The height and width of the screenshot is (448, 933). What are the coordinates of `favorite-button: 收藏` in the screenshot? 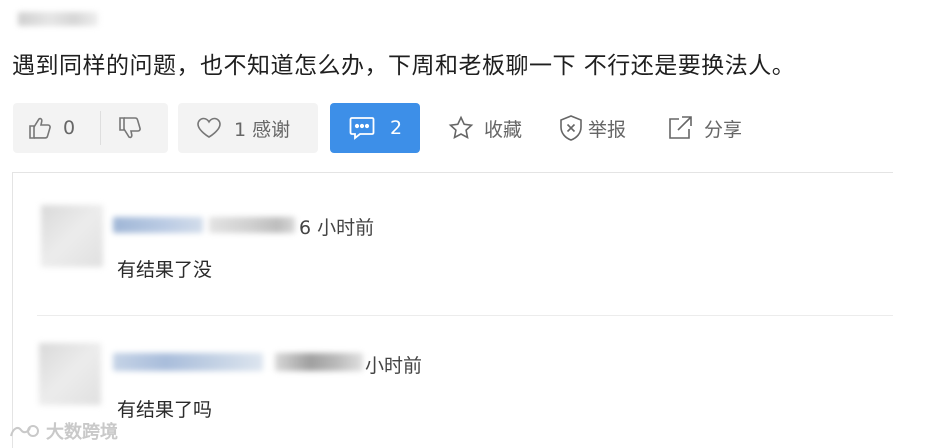 It's located at (485, 128).